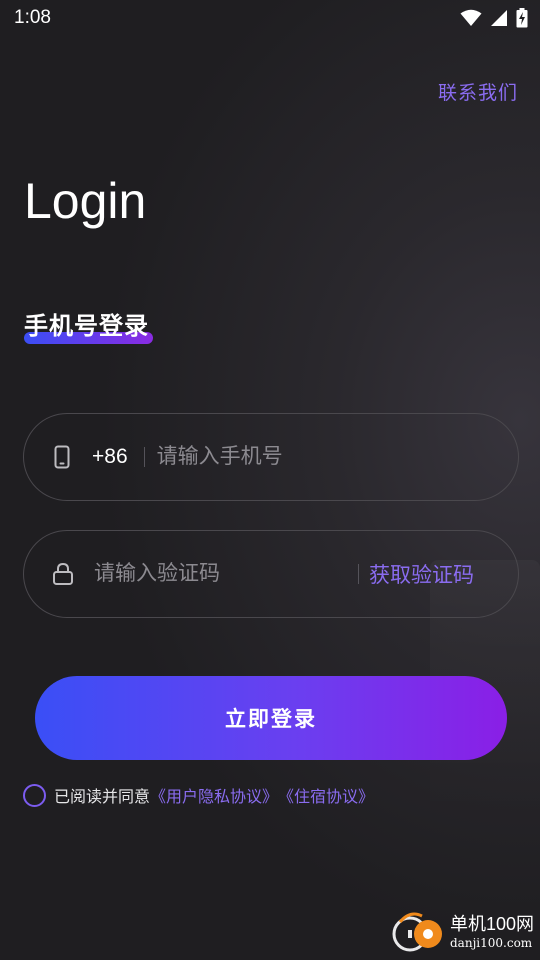  What do you see at coordinates (471, 18) in the screenshot?
I see `wifi-icon` at bounding box center [471, 18].